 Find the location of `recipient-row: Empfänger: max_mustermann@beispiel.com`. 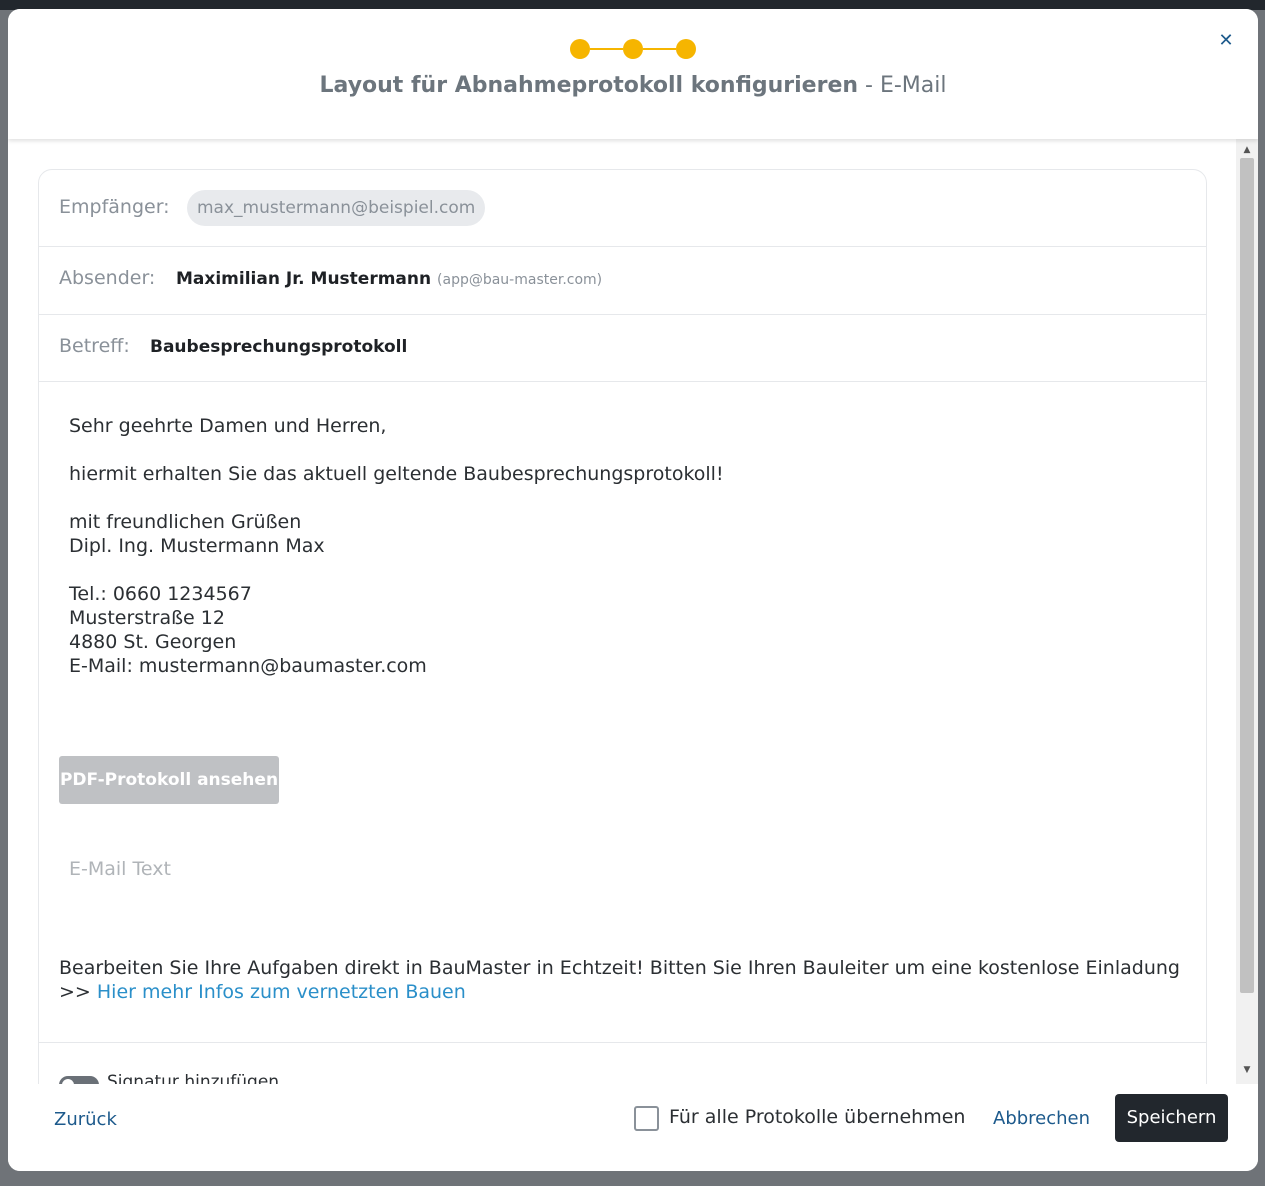

recipient-row: Empfänger: max_mustermann@beispiel.com is located at coordinates (622, 208).